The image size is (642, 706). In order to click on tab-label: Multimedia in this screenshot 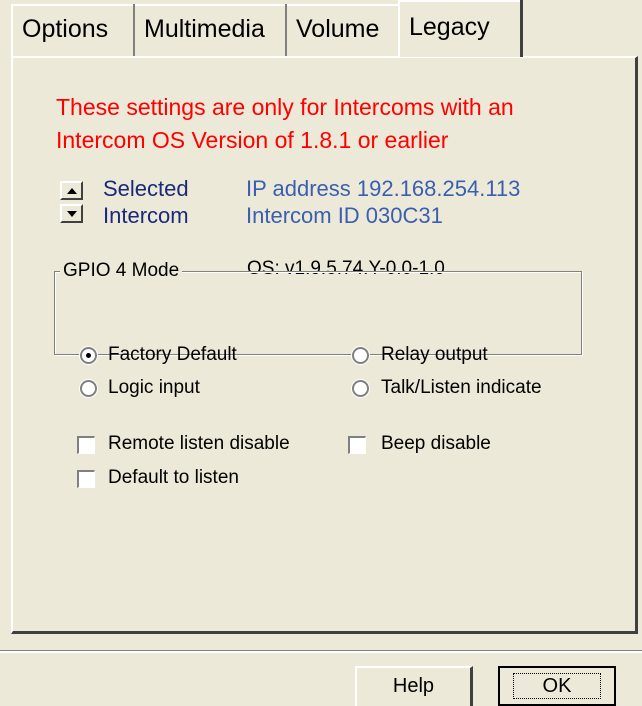, I will do `click(204, 29)`.